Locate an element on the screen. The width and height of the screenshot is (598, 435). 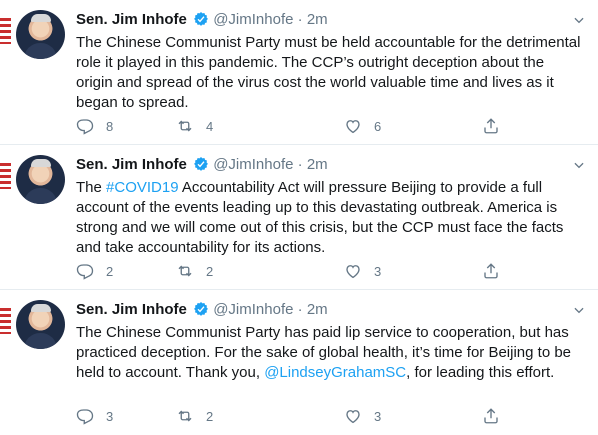
tweet-actions: 8 4 6 is located at coordinates (291, 126).